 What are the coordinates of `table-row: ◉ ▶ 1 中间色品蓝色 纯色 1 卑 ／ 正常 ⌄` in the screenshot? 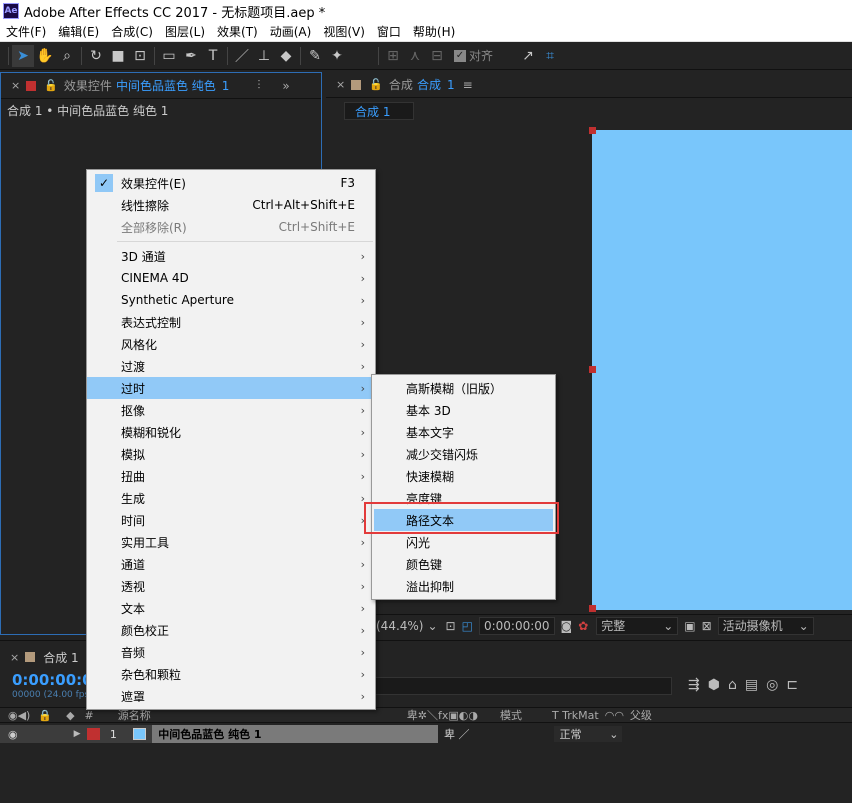 It's located at (426, 734).